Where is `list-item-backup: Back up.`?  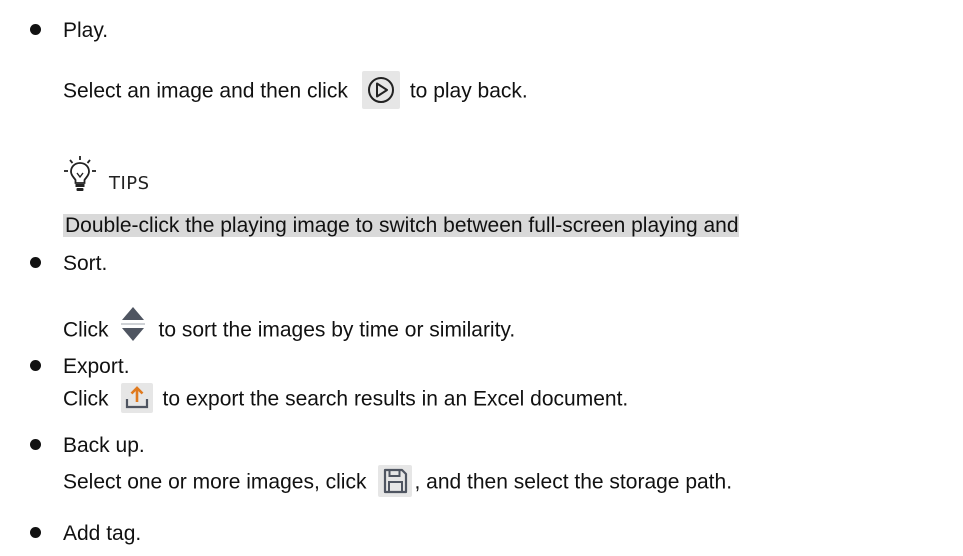 list-item-backup: Back up. is located at coordinates (87, 446).